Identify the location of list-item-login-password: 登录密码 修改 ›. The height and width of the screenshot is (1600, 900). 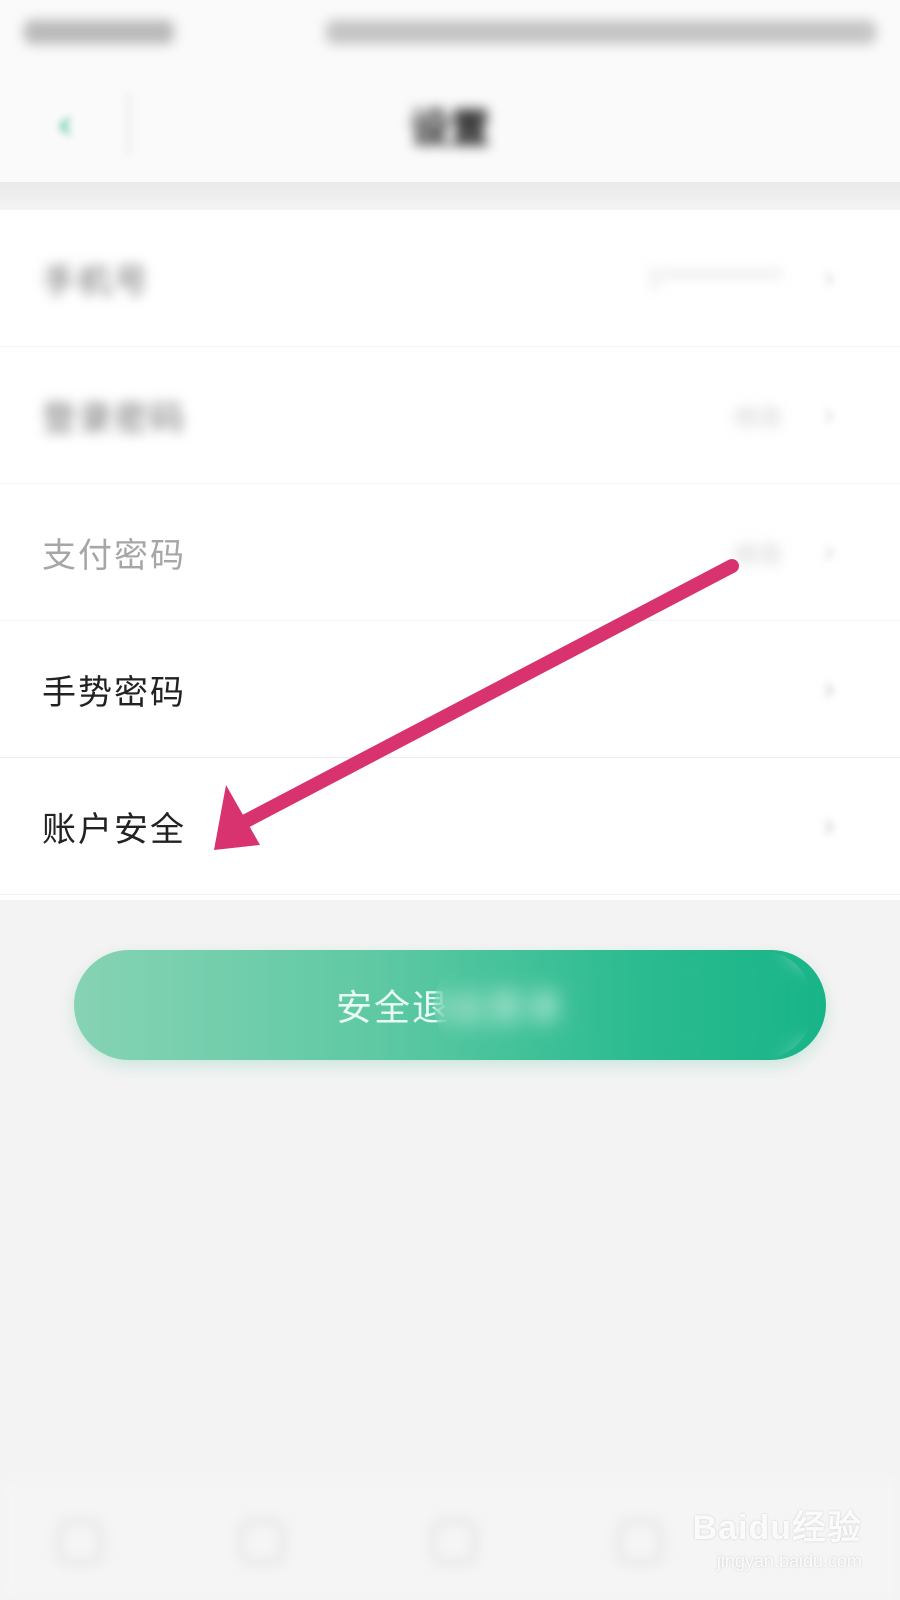
(450, 415).